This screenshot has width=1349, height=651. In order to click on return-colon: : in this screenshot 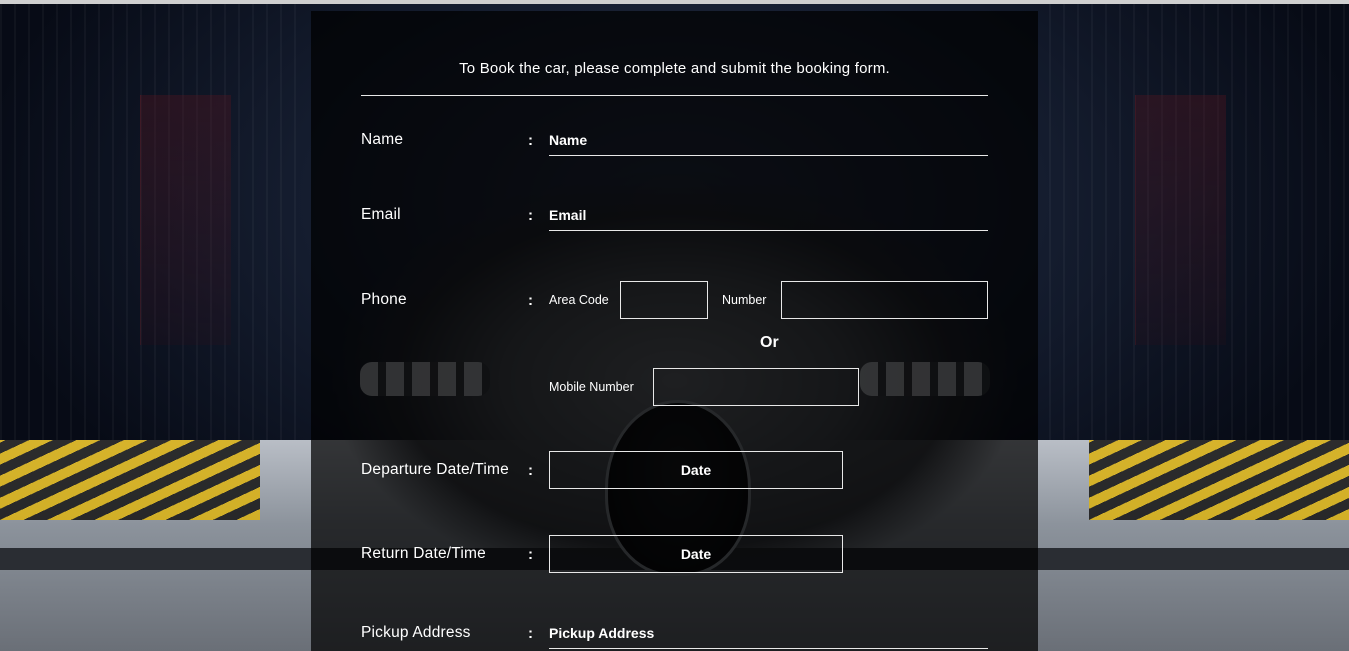, I will do `click(530, 554)`.